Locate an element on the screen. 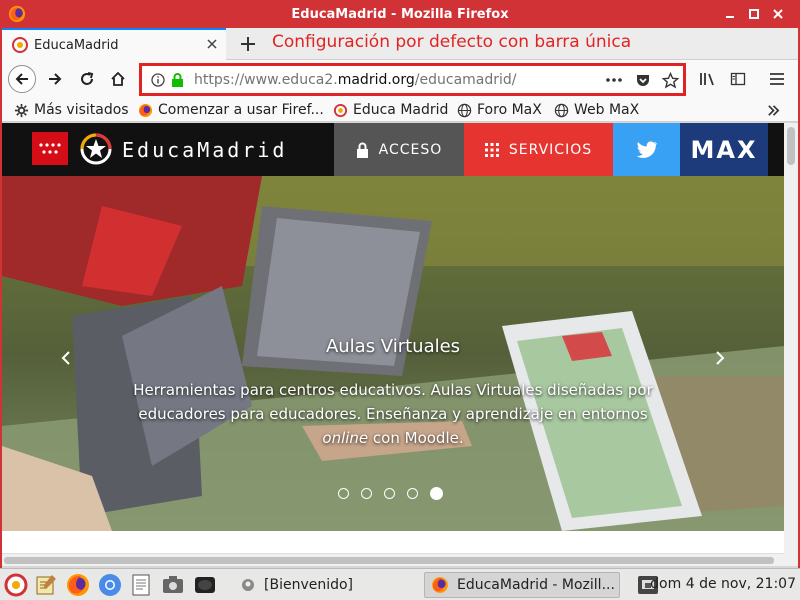  plus-icon is located at coordinates (248, 44).